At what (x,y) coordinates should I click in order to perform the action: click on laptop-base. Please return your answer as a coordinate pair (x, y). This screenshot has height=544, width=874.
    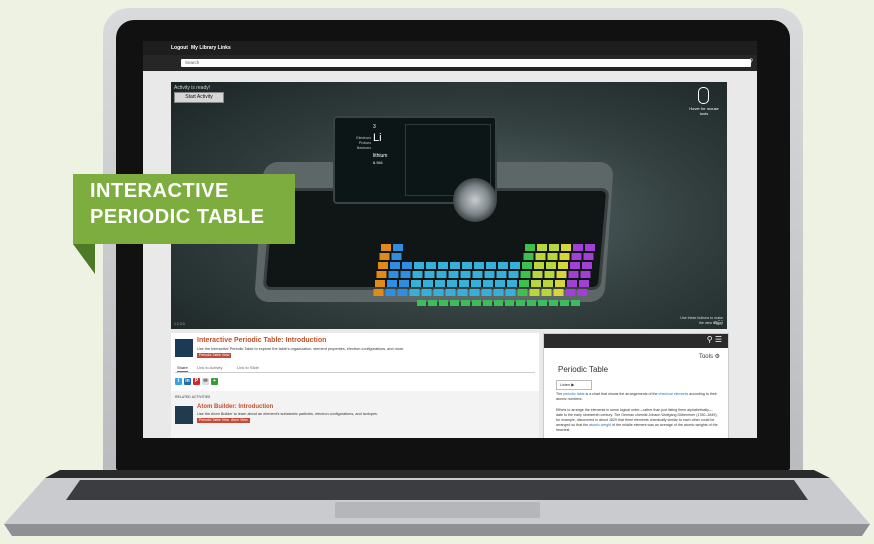
    Looking at the image, I should click on (437, 503).